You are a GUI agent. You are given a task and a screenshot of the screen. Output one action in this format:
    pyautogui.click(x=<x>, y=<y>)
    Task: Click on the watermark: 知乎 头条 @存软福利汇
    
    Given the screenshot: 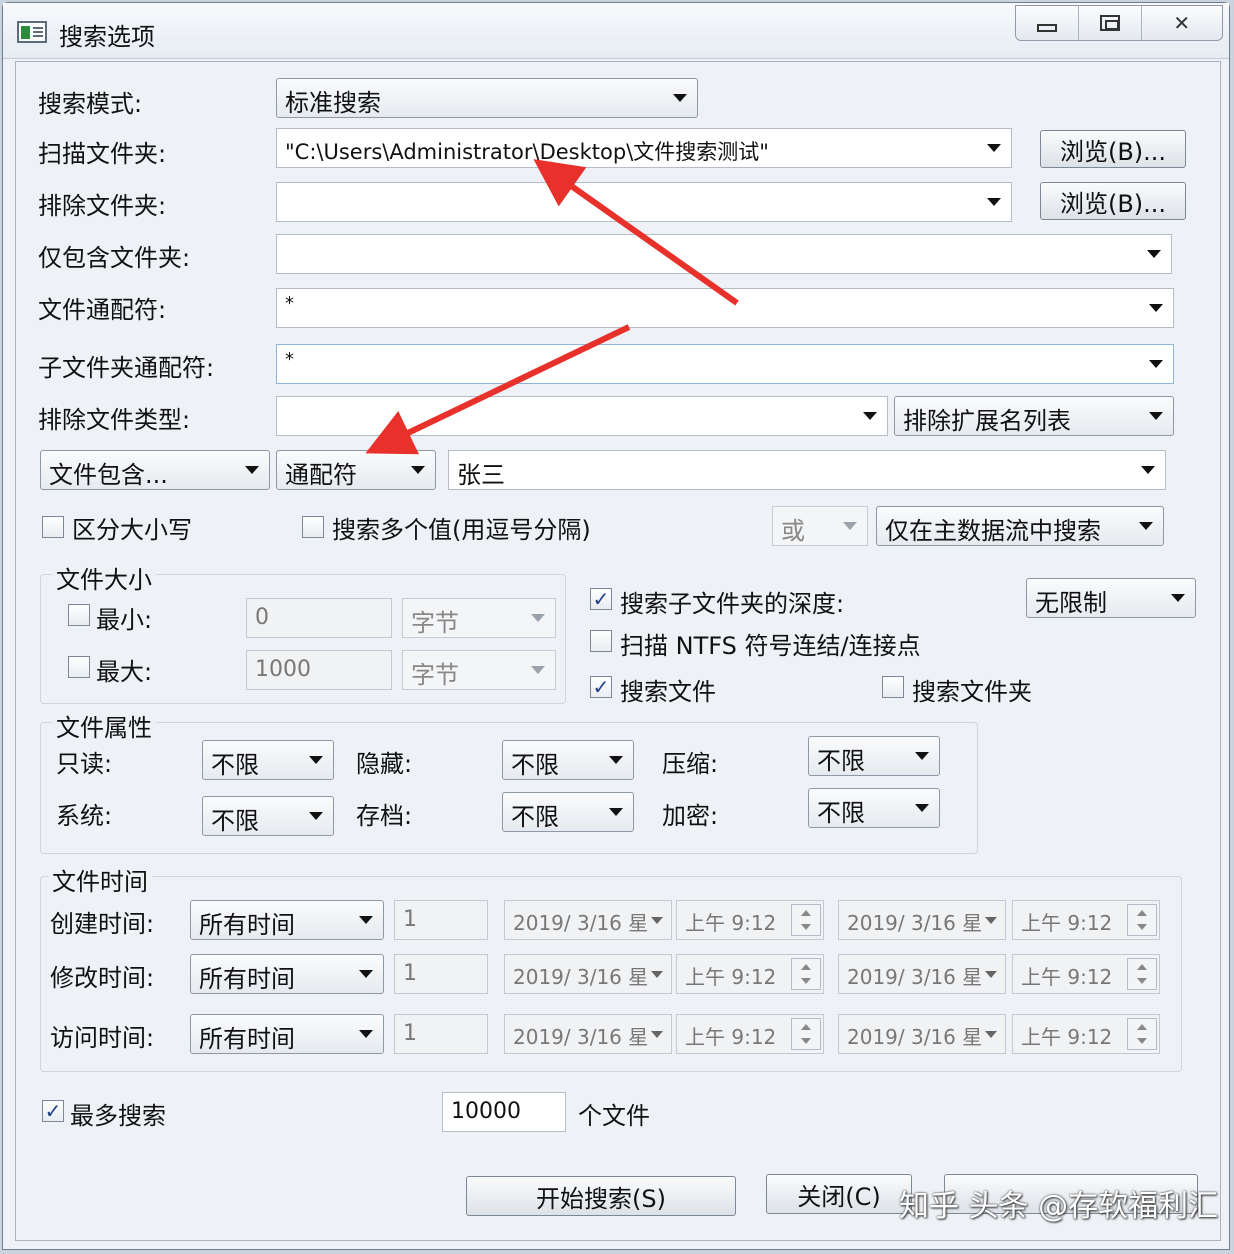 What is the action you would take?
    pyautogui.click(x=1059, y=1206)
    